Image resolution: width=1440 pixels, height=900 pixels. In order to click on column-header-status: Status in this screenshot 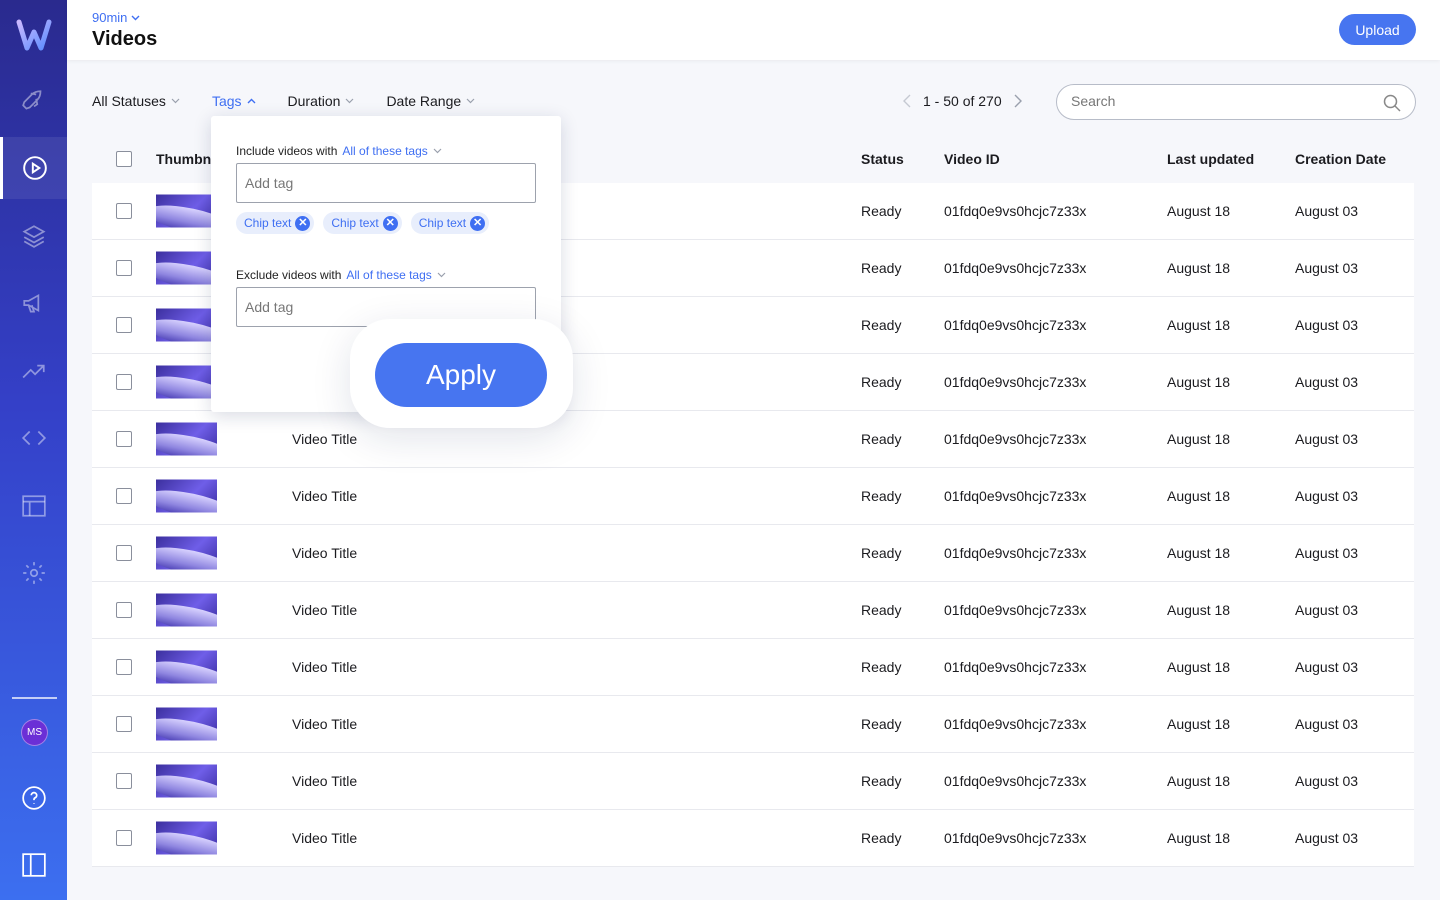, I will do `click(882, 159)`.